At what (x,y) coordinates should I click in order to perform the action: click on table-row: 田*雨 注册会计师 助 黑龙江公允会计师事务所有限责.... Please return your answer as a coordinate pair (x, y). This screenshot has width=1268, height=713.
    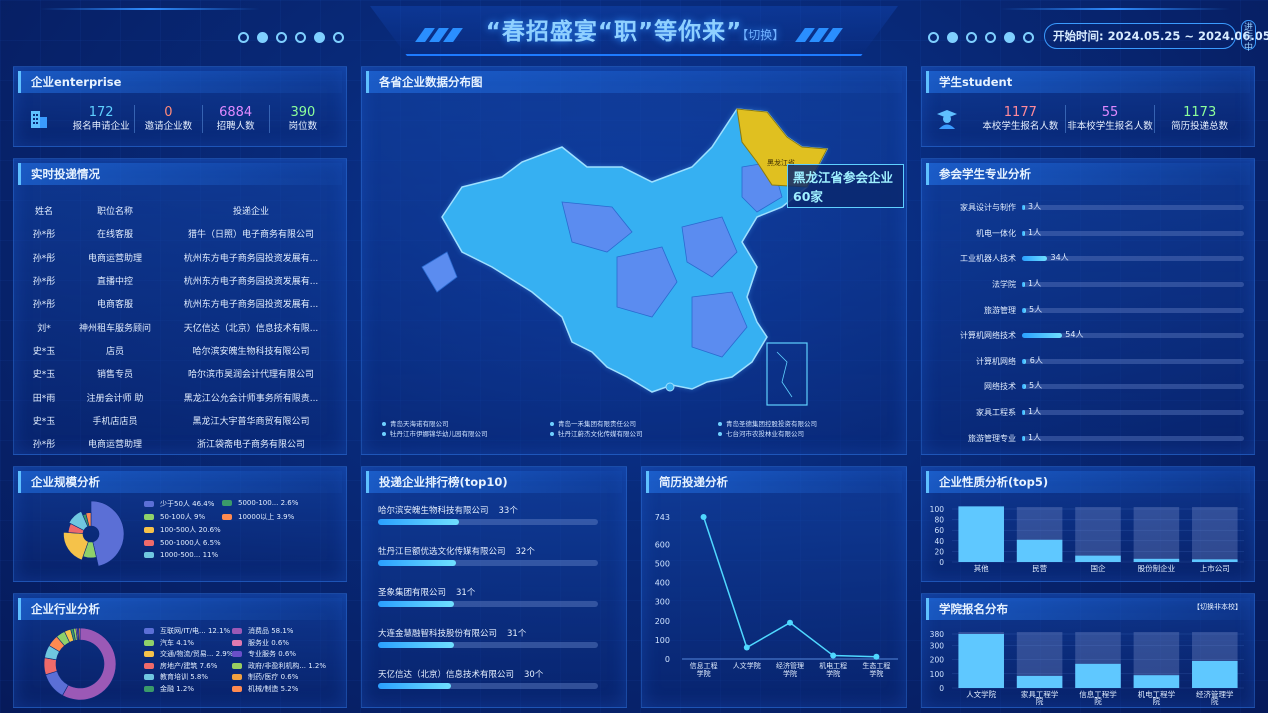
    Looking at the image, I should click on (180, 396).